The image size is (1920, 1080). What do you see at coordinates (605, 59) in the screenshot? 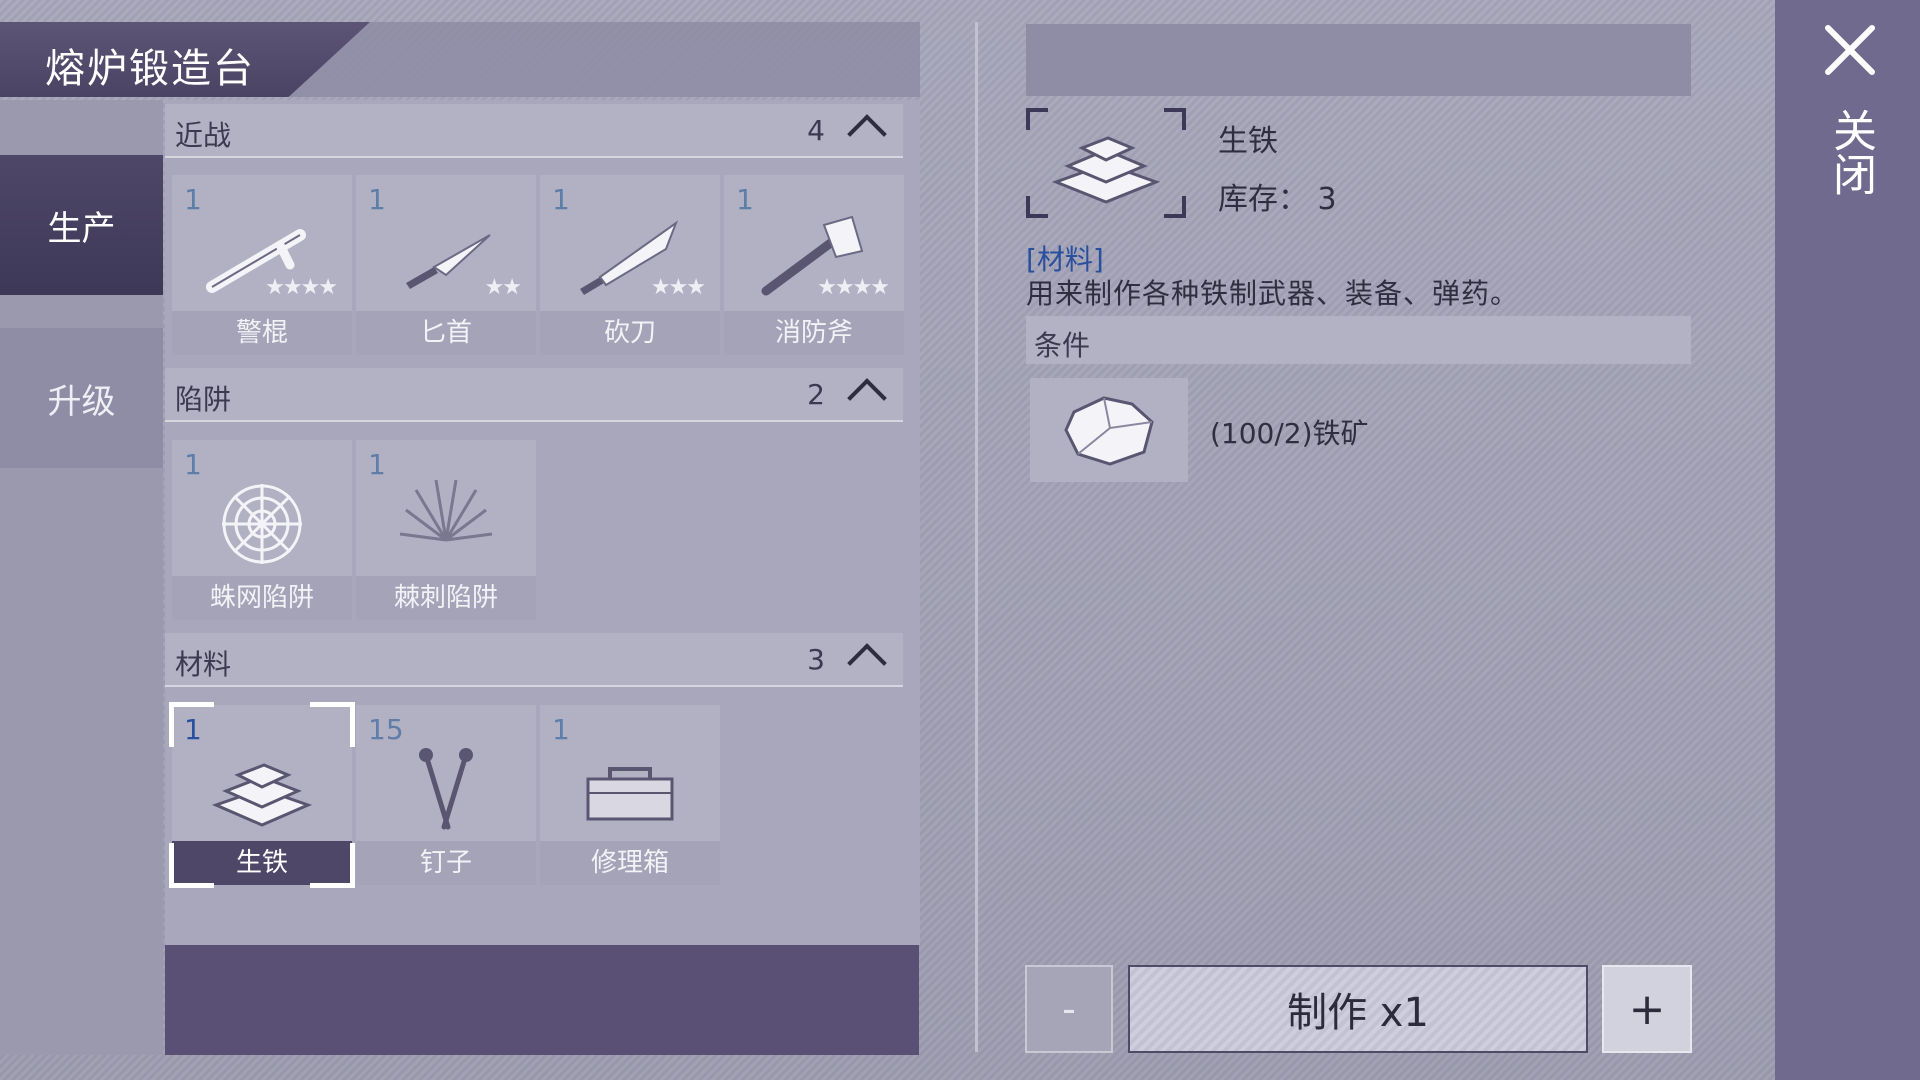
I see `list-header-bar` at bounding box center [605, 59].